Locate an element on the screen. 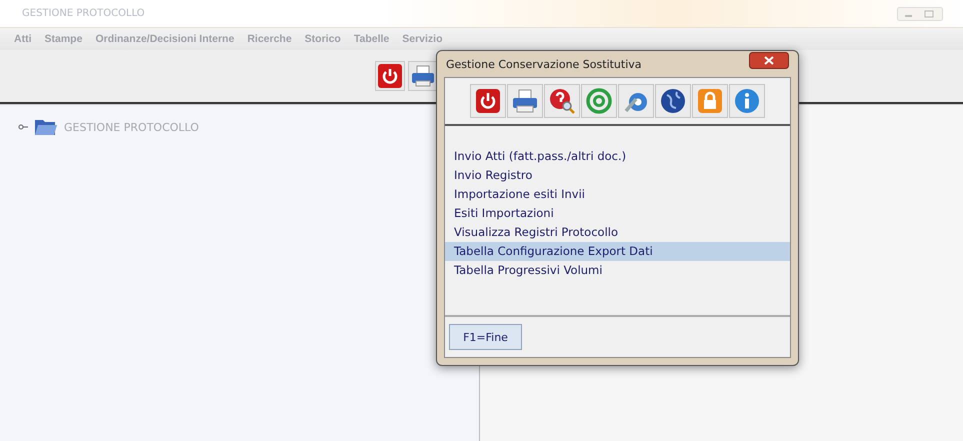 Image resolution: width=963 pixels, height=441 pixels. globe-icon is located at coordinates (673, 101).